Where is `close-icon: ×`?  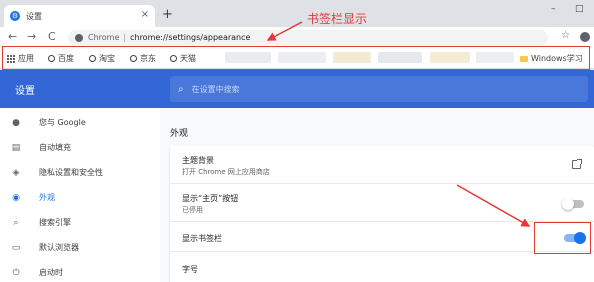
close-icon: × is located at coordinates (145, 14).